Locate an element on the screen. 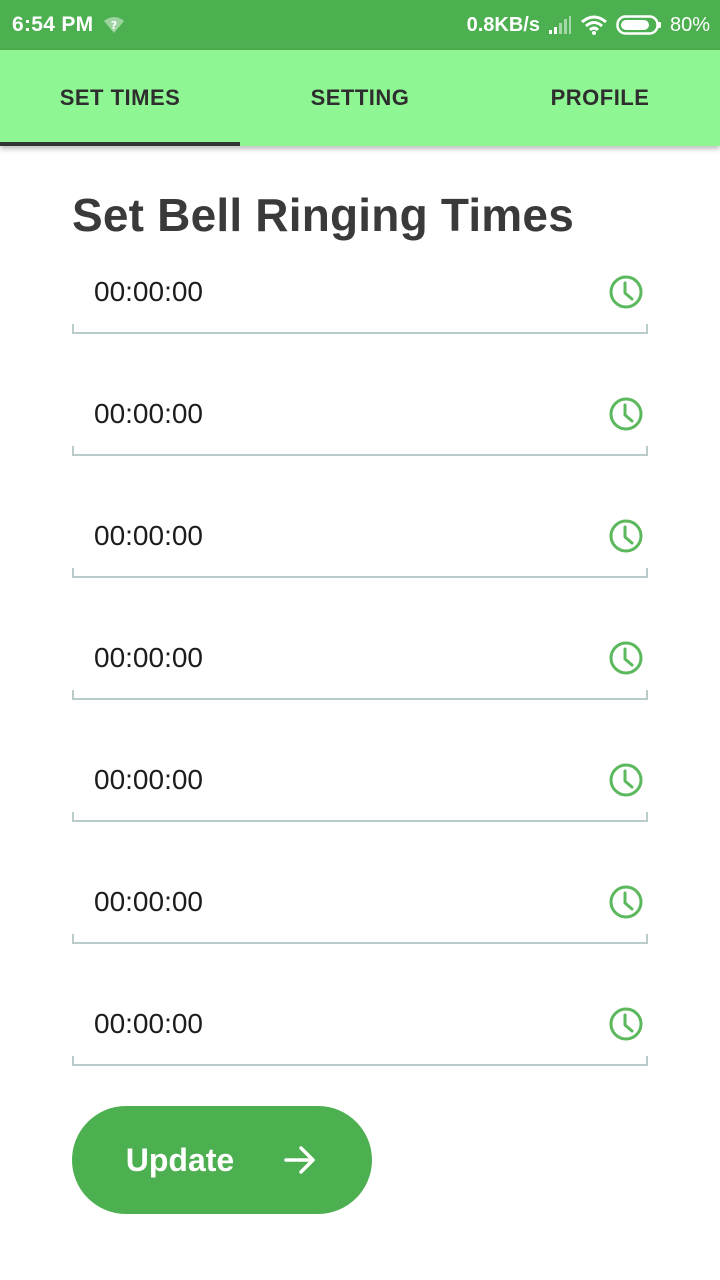 The width and height of the screenshot is (720, 1280). battery-icon is located at coordinates (639, 25).